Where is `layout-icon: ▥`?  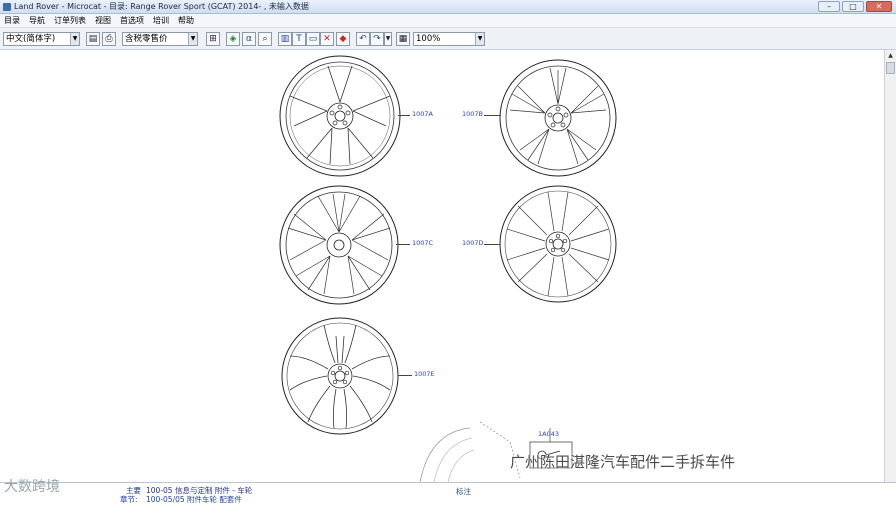
layout-icon: ▥ is located at coordinates (285, 39).